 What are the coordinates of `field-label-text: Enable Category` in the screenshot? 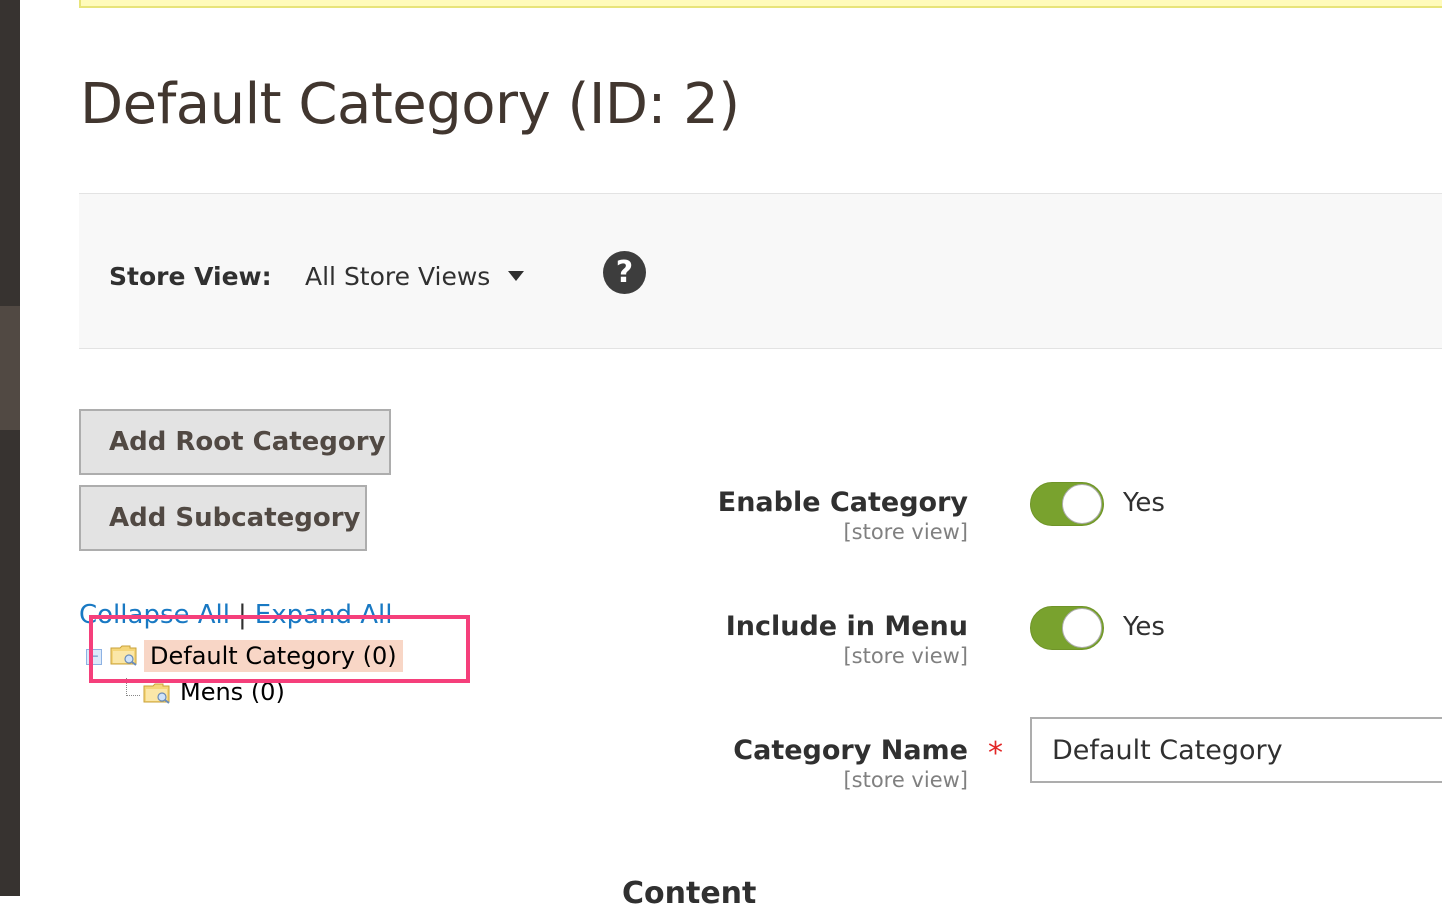 It's located at (842, 502).